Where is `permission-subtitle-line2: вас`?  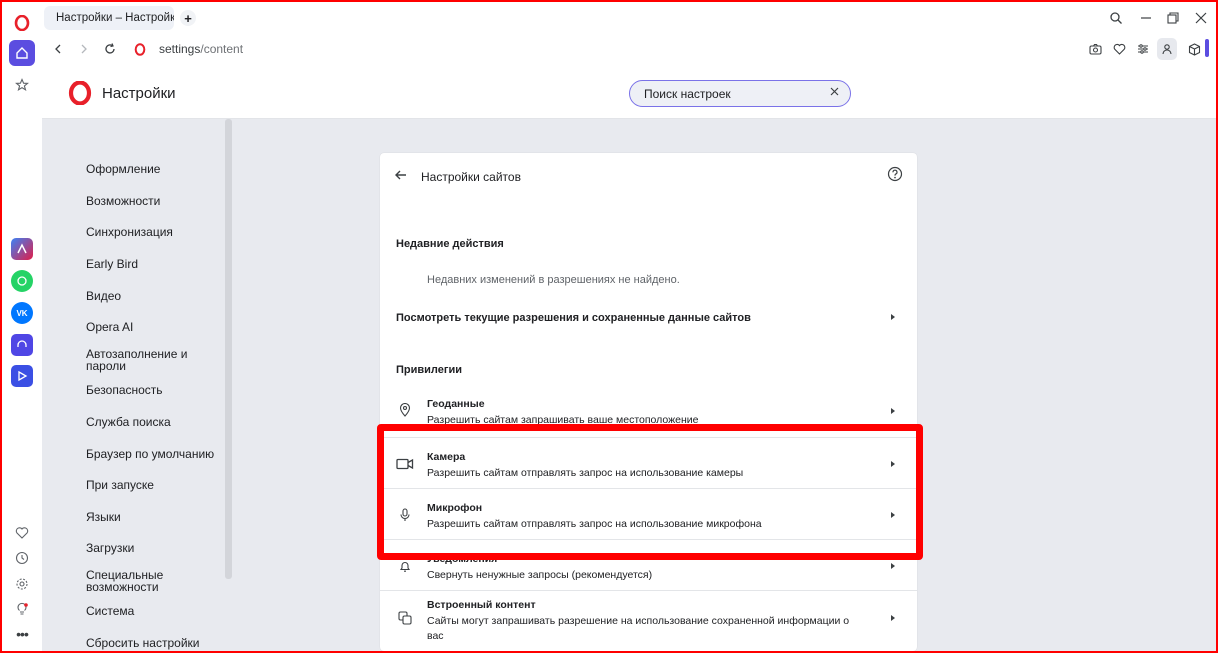
permission-subtitle-line2: вас is located at coordinates (435, 636).